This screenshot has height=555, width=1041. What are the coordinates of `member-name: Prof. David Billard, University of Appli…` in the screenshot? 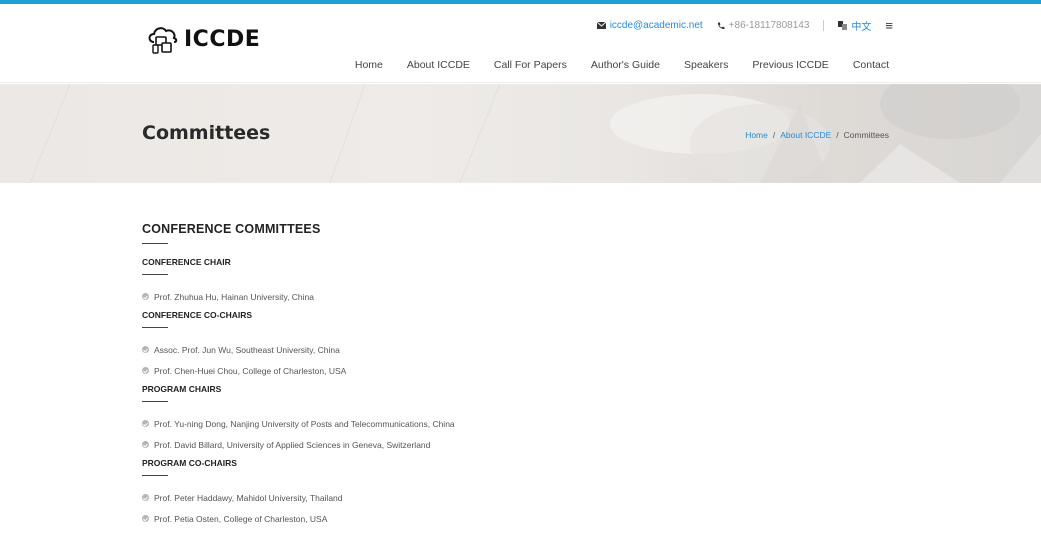 It's located at (292, 444).